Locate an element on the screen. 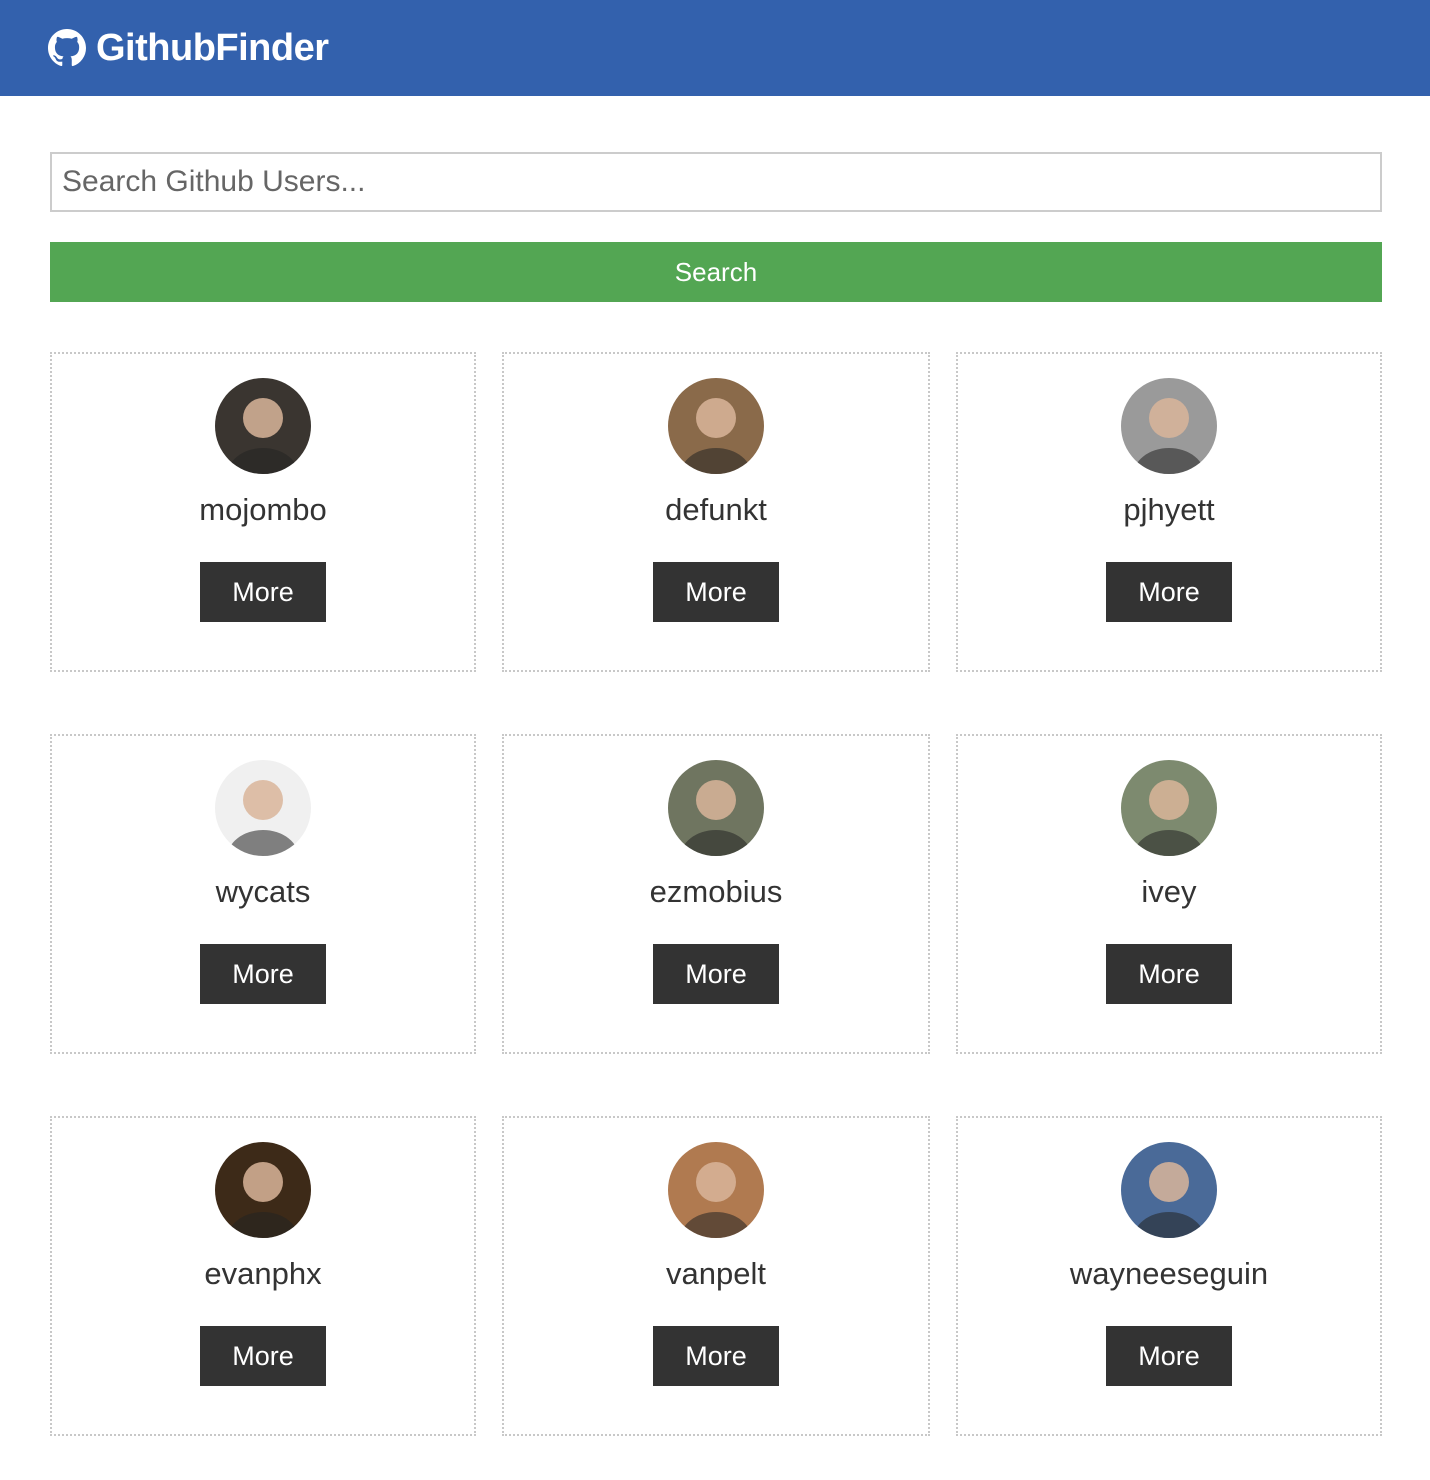 The width and height of the screenshot is (1430, 1480). navbar: GithubFinder is located at coordinates (715, 48).